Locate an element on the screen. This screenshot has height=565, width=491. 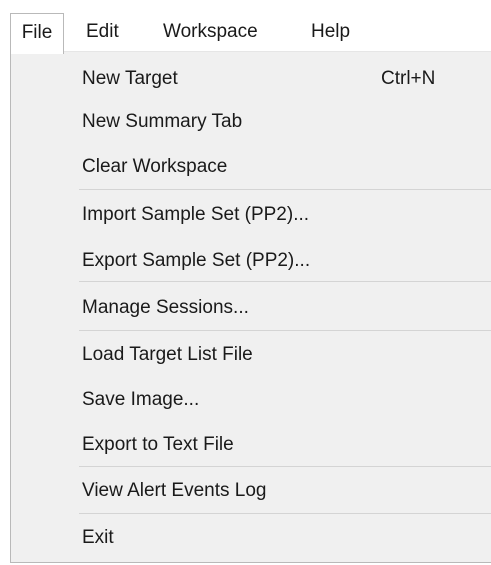
menu-item-new-target: New Target is located at coordinates (130, 79).